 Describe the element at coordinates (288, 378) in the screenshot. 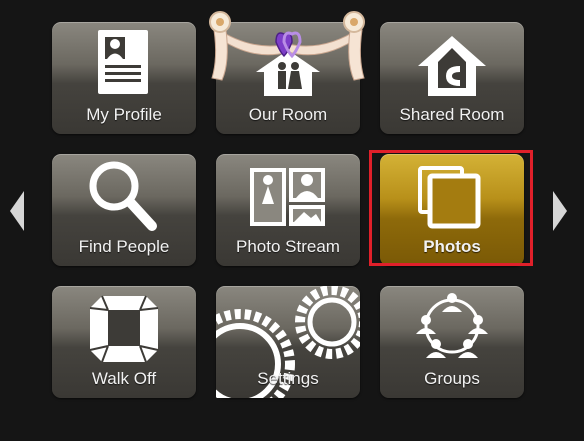

I see `settings-label: Settings` at that location.